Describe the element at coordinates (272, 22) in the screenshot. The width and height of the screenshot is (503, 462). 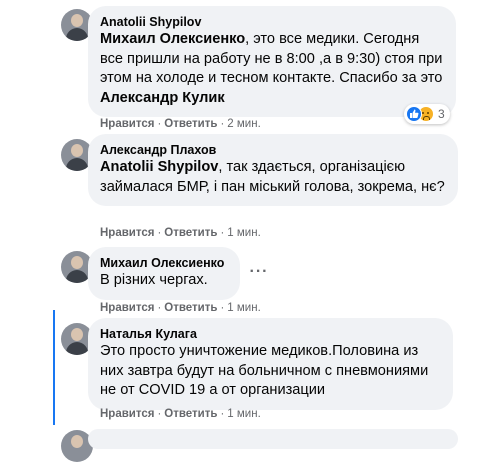
I see `comment-author: Anatolii Shypilov` at that location.